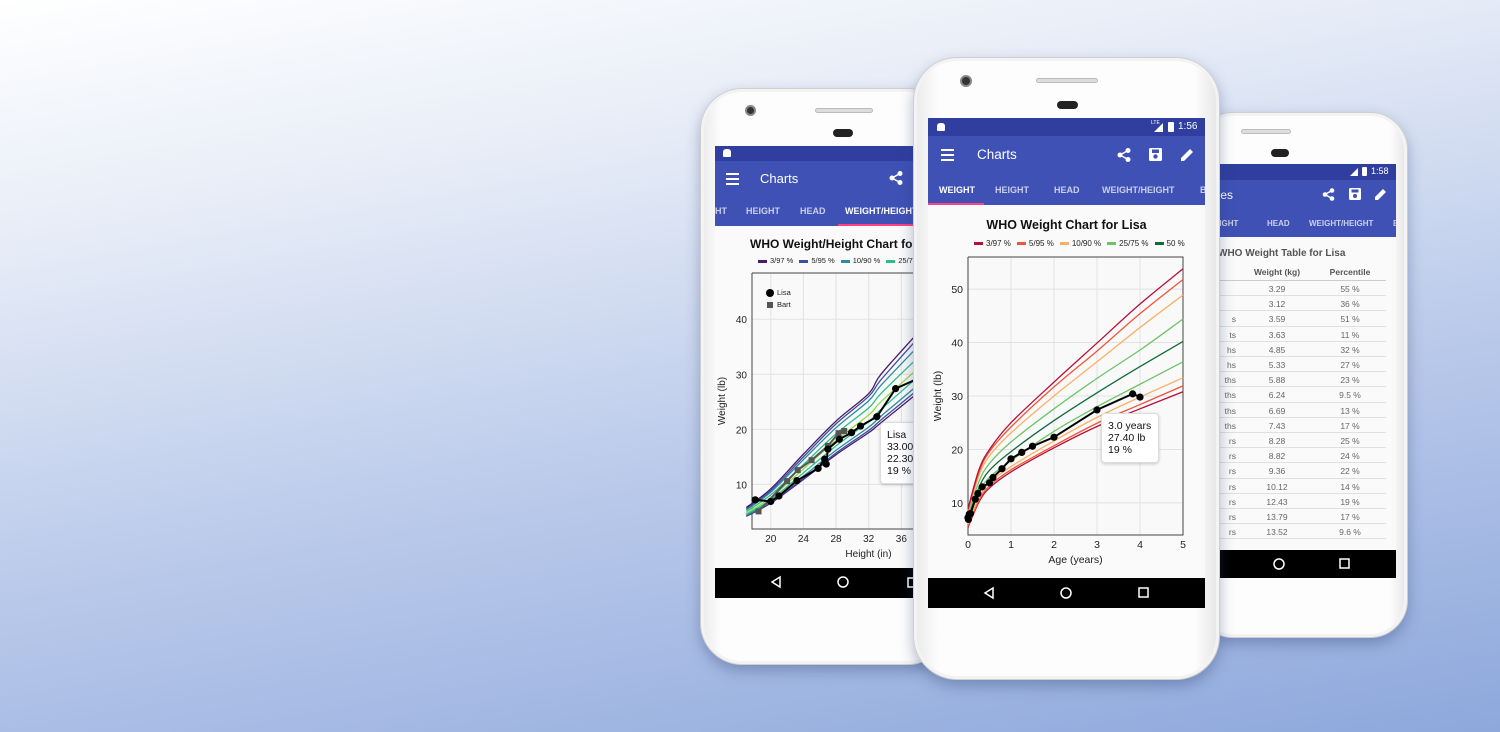 Image resolution: width=1500 pixels, height=732 pixels. Describe the element at coordinates (1341, 223) in the screenshot. I see `tab-weight-height: WEIGHT/HEIGHT` at that location.